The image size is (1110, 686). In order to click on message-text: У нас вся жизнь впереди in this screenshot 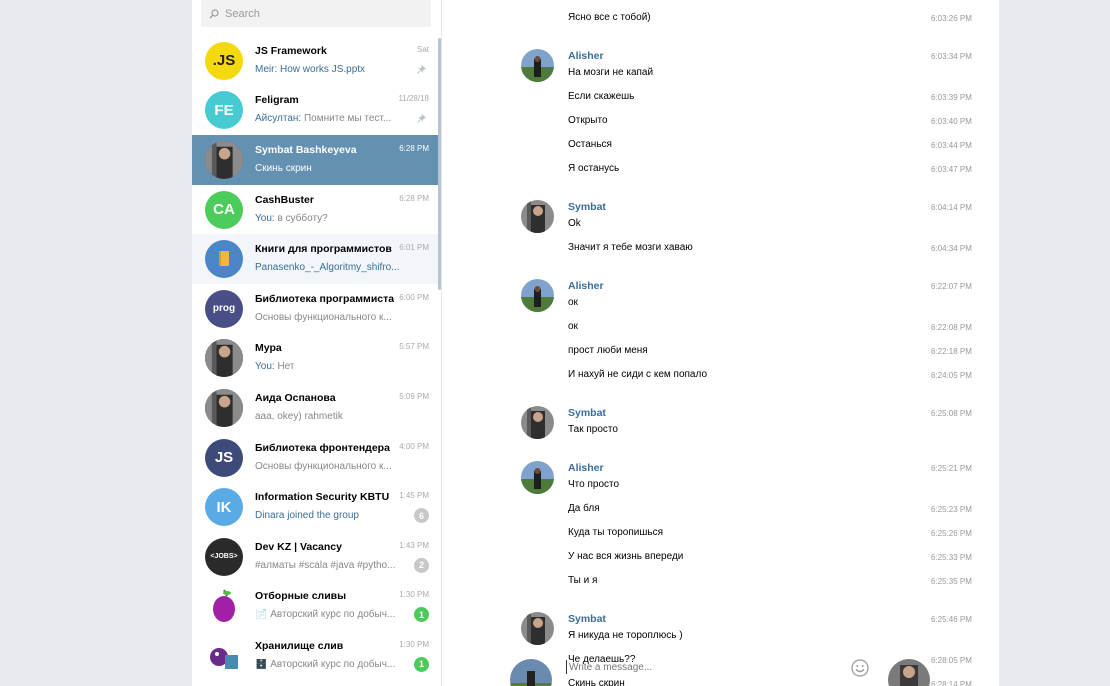, I will do `click(626, 556)`.